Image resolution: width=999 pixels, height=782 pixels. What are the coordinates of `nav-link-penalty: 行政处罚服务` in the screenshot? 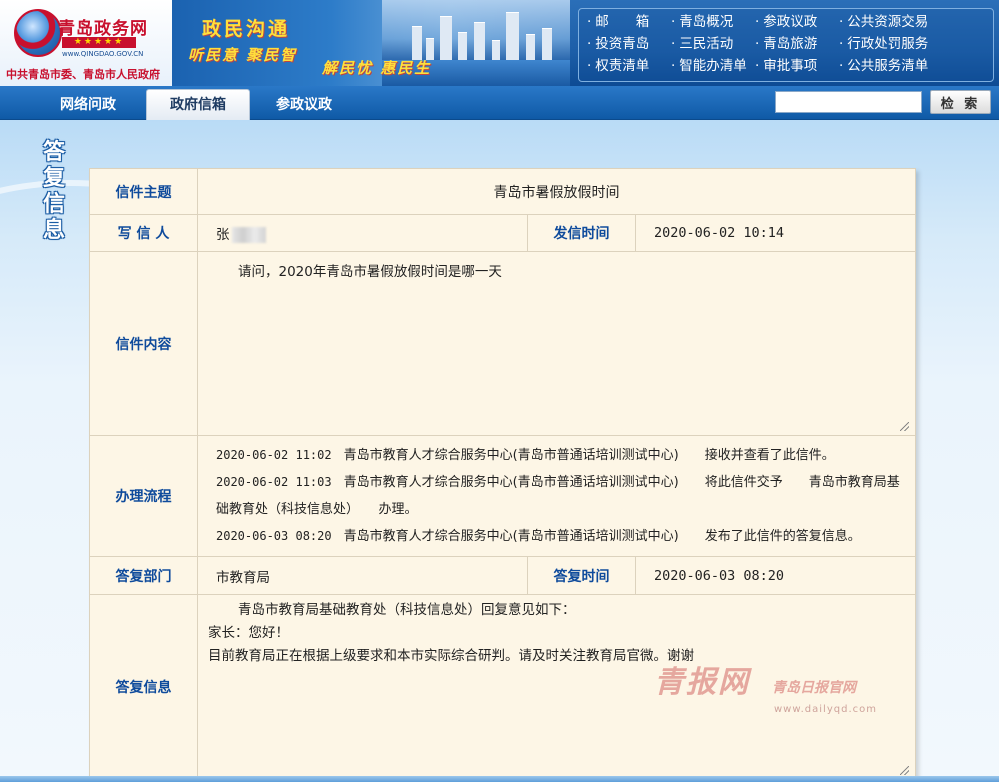 It's located at (894, 44).